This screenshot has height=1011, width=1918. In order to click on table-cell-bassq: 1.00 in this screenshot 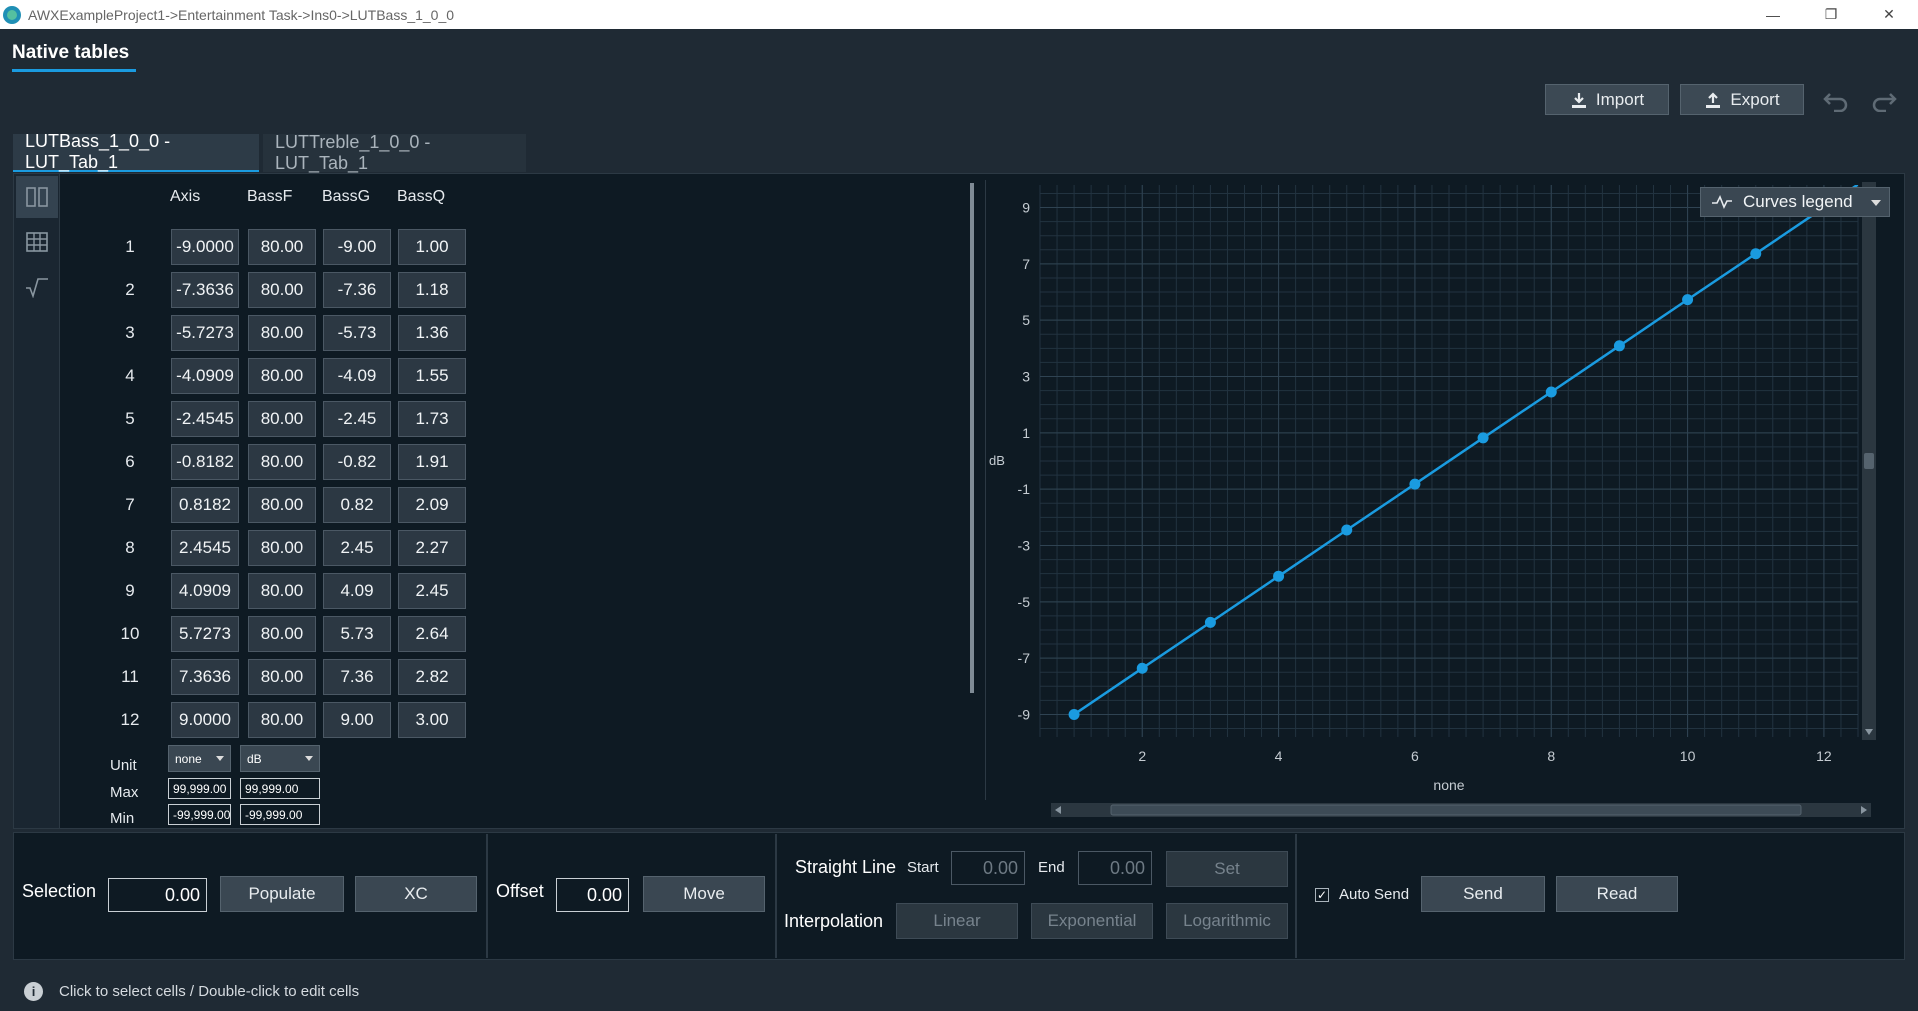, I will do `click(432, 247)`.